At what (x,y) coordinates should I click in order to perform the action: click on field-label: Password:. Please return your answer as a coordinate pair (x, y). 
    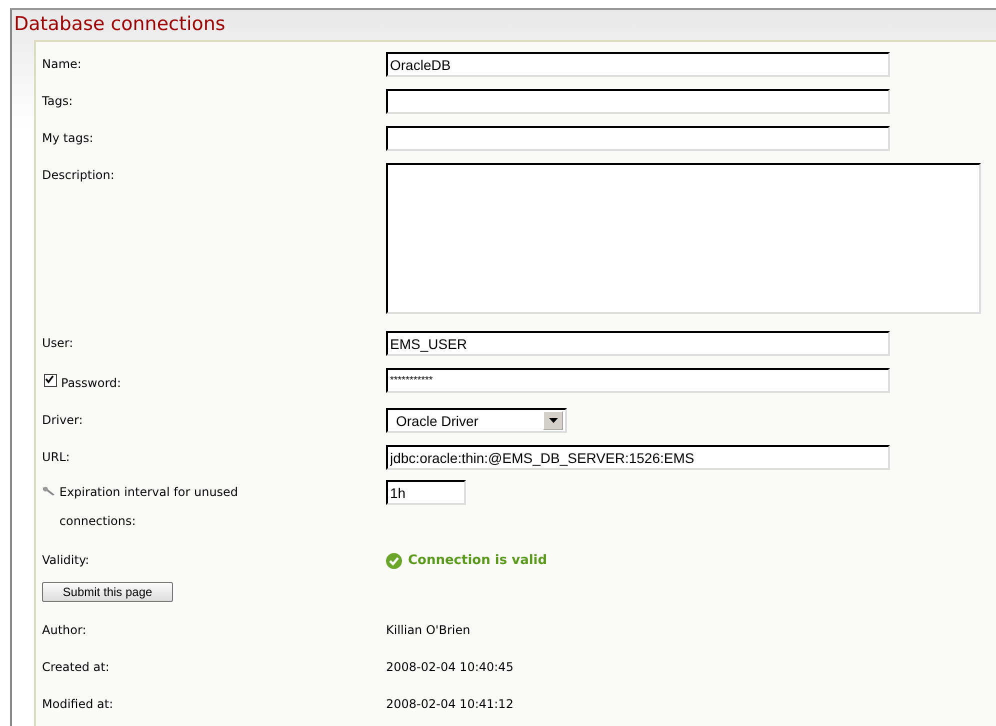
    Looking at the image, I should click on (91, 383).